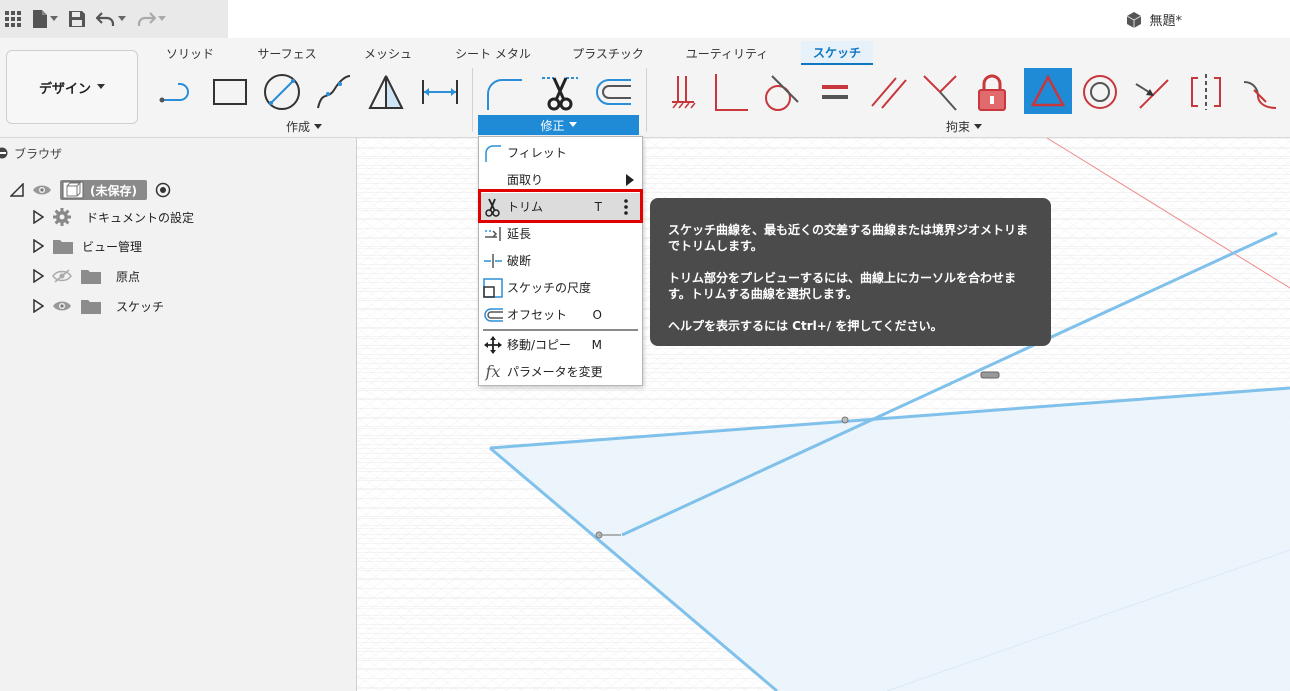 The image size is (1290, 691). I want to click on triangle-icon, so click(1048, 90).